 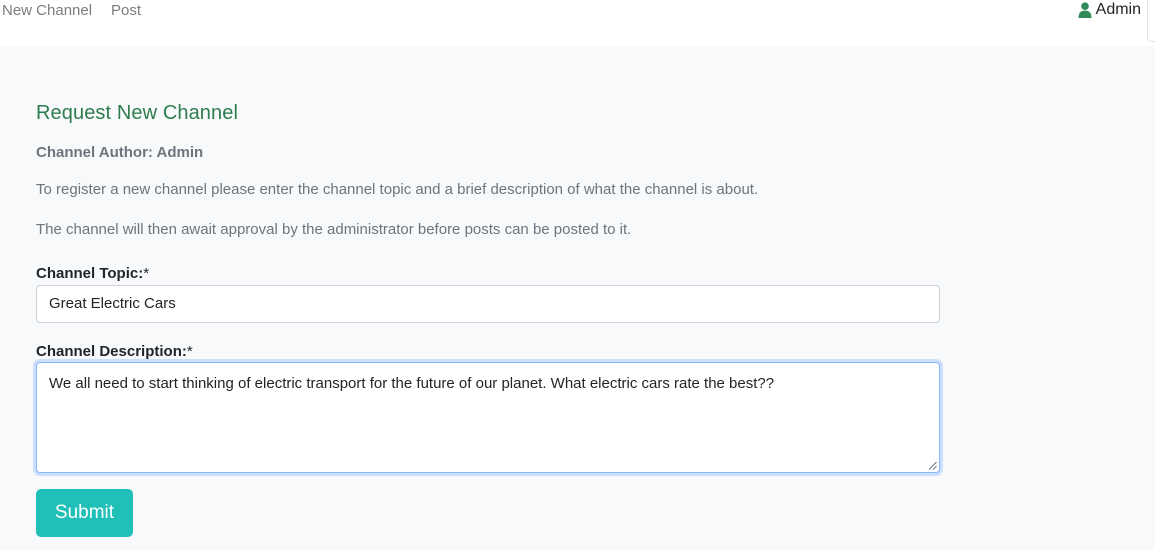 I want to click on nav-post-link: Post, so click(x=126, y=10).